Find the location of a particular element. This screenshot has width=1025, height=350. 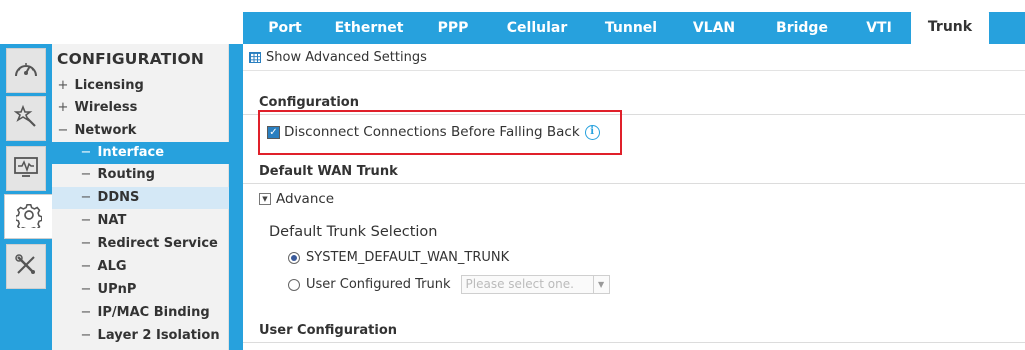

nav-item-alg: − ALG is located at coordinates (140, 267).